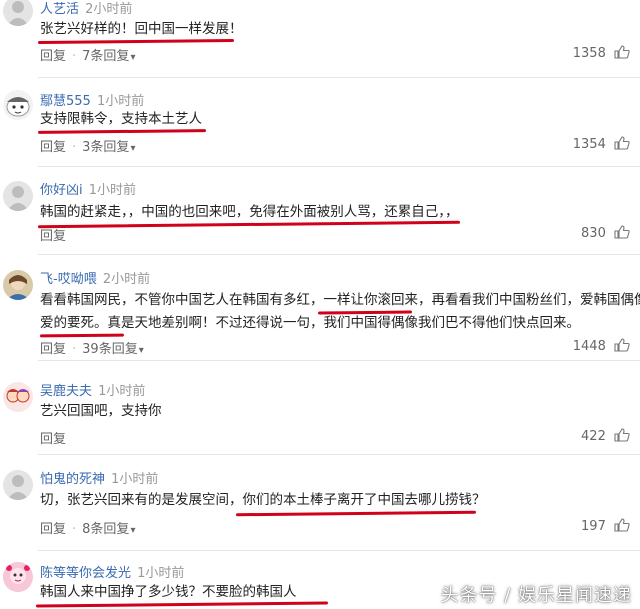 This screenshot has height=609, width=640. What do you see at coordinates (101, 411) in the screenshot?
I see `comment-text: 艺兴回国吧，支持你` at bounding box center [101, 411].